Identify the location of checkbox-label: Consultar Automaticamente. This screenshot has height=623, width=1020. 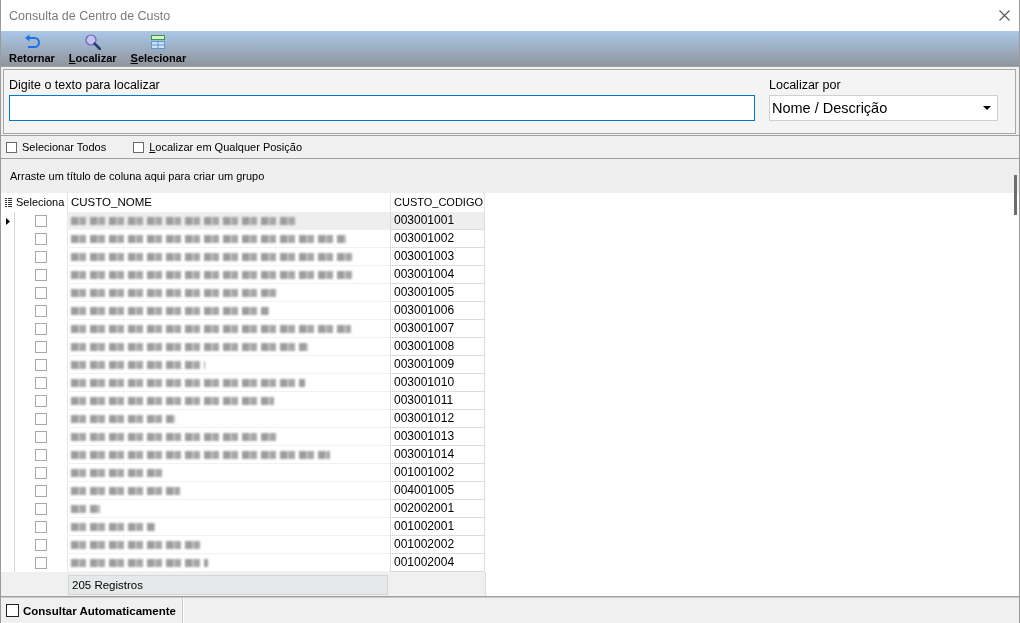
(99, 610).